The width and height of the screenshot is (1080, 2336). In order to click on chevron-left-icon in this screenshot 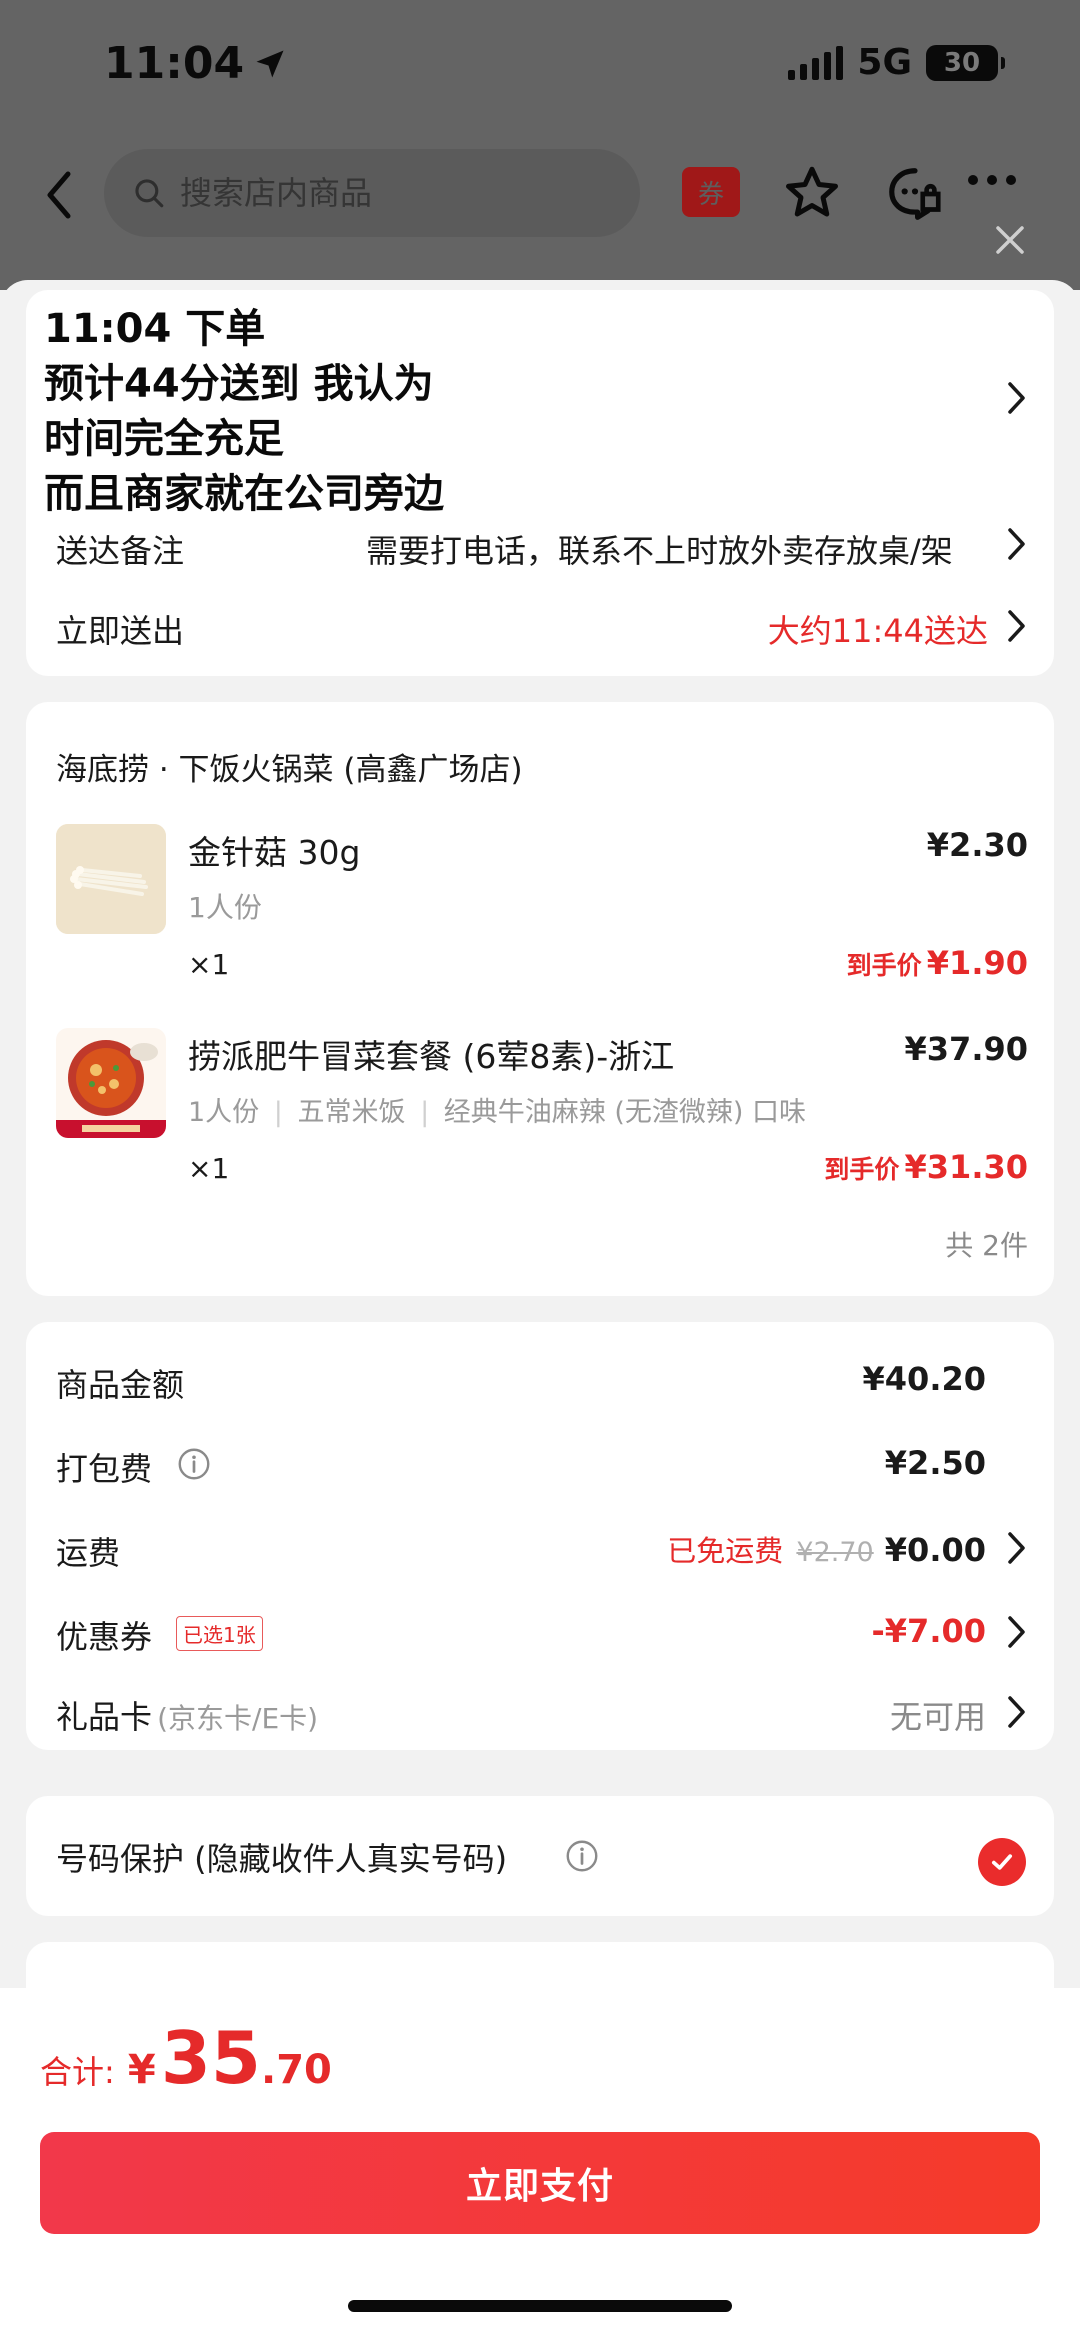, I will do `click(59, 195)`.